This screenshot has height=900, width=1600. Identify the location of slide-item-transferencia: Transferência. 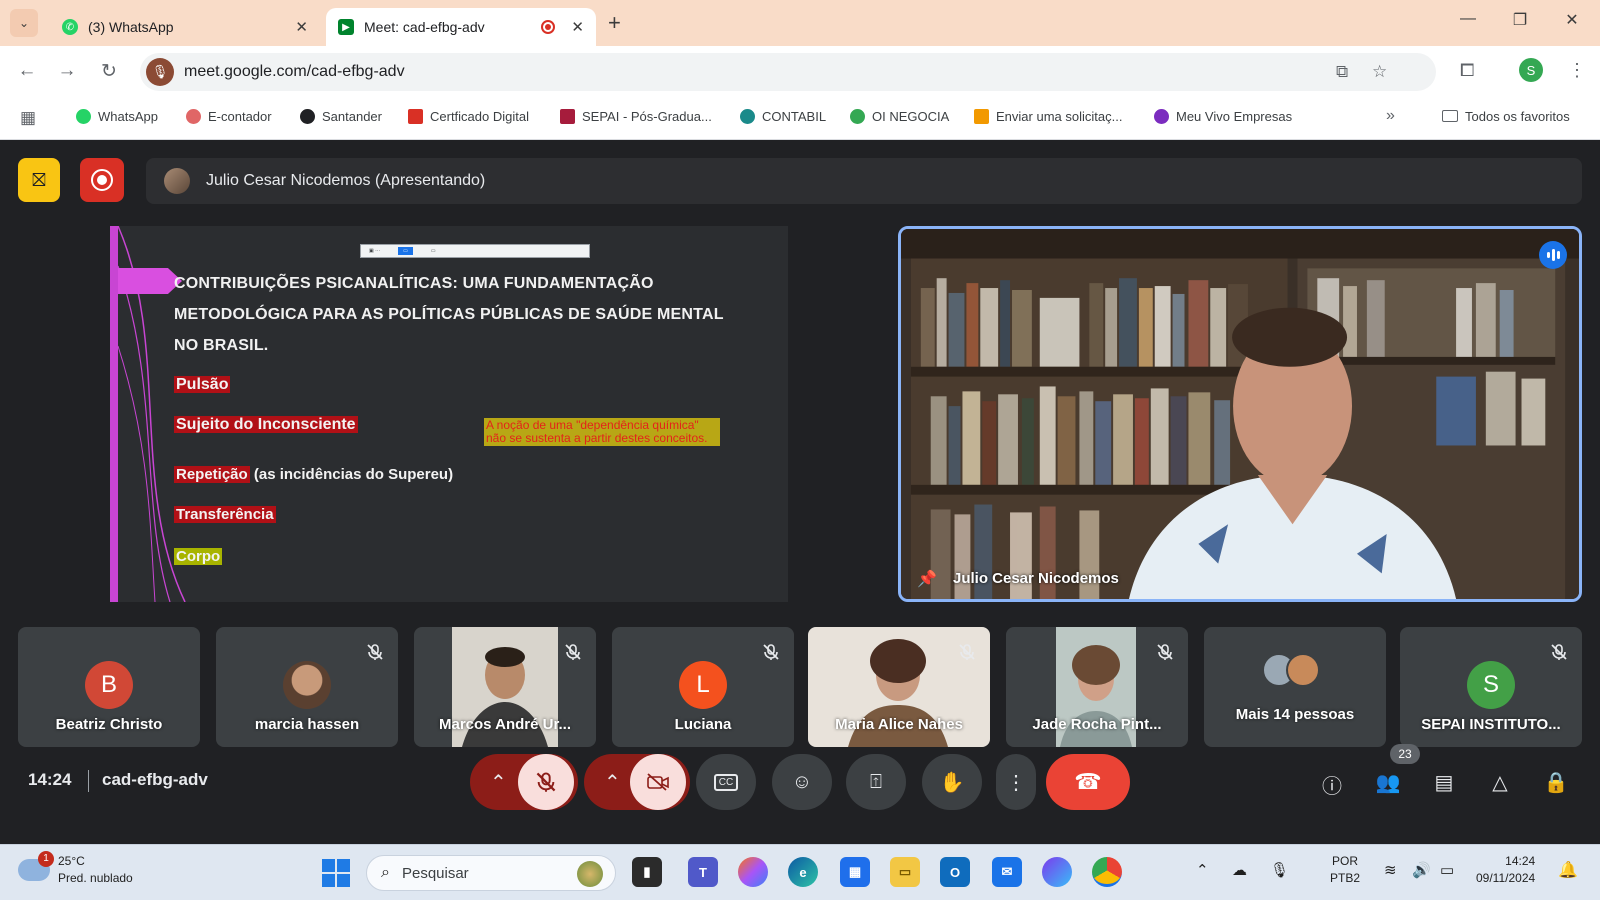
(225, 514).